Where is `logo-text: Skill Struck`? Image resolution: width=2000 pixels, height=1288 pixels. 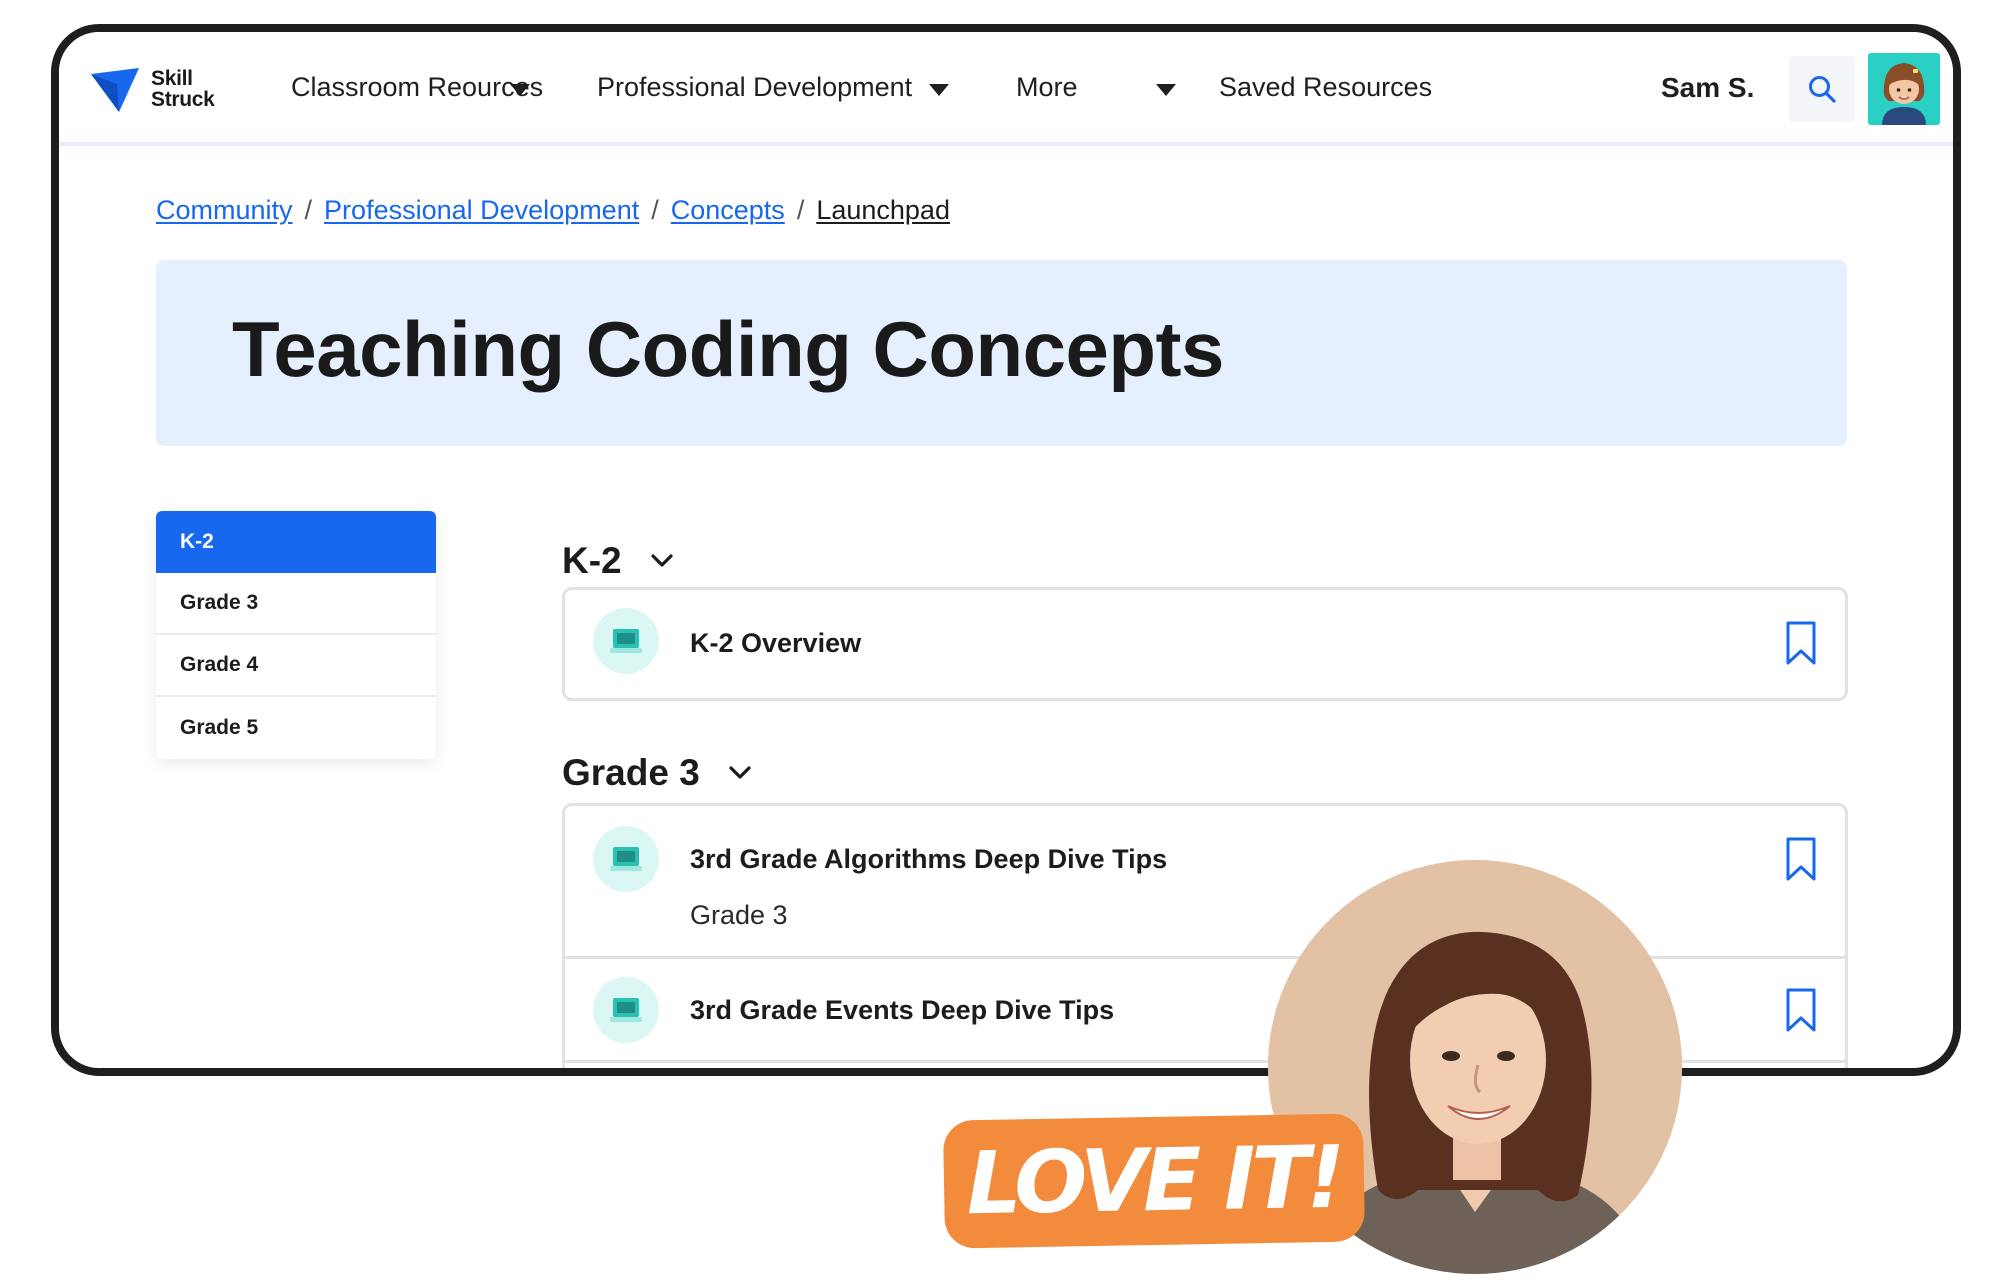 logo-text: Skill Struck is located at coordinates (183, 89).